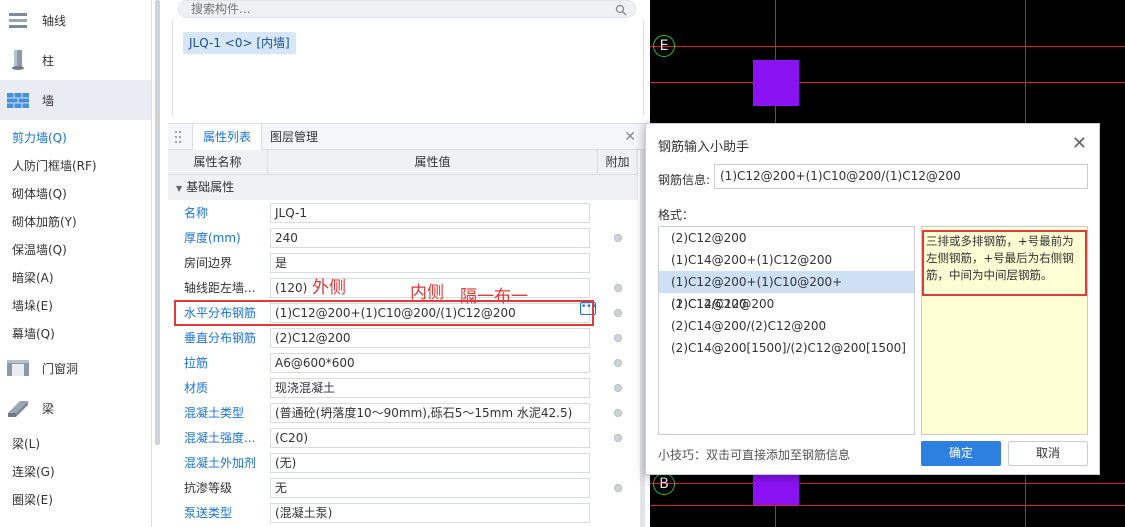 The width and height of the screenshot is (1125, 527). What do you see at coordinates (196, 213) in the screenshot?
I see `property-name: 名称` at bounding box center [196, 213].